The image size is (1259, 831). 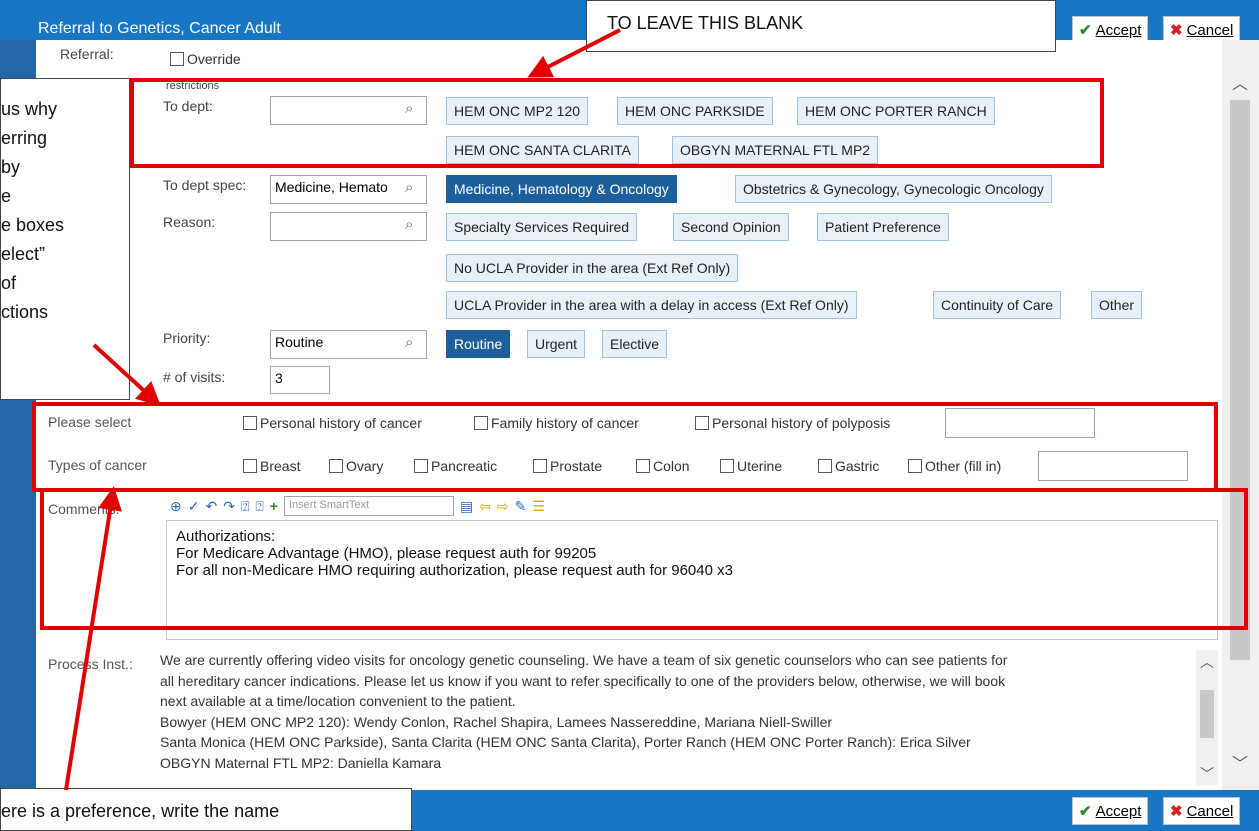 What do you see at coordinates (193, 86) in the screenshot?
I see `restrictions-label: restrictions` at bounding box center [193, 86].